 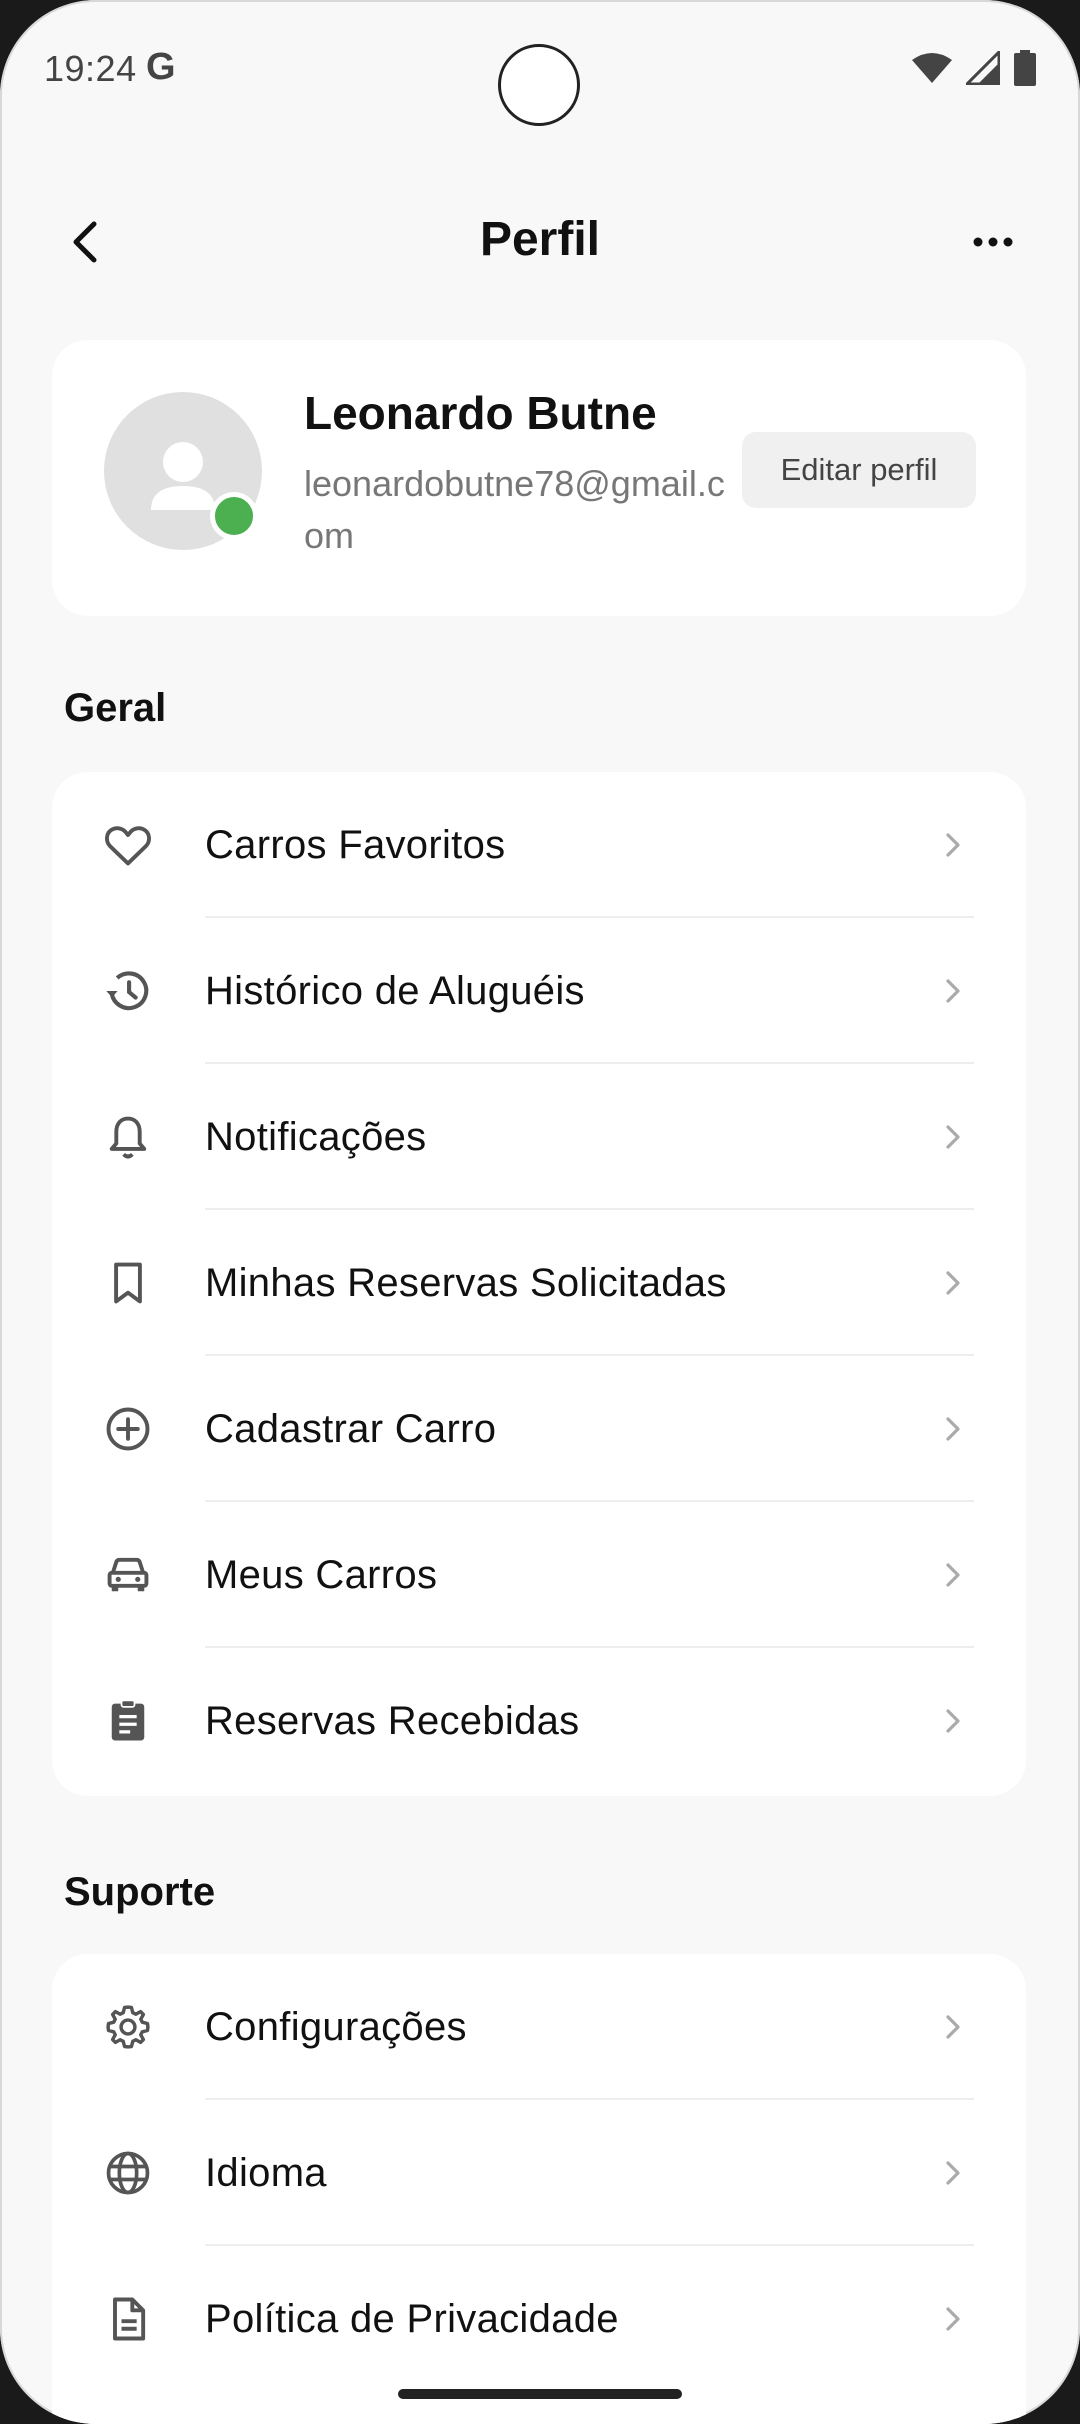 What do you see at coordinates (161, 67) in the screenshot?
I see `google-icon: G` at bounding box center [161, 67].